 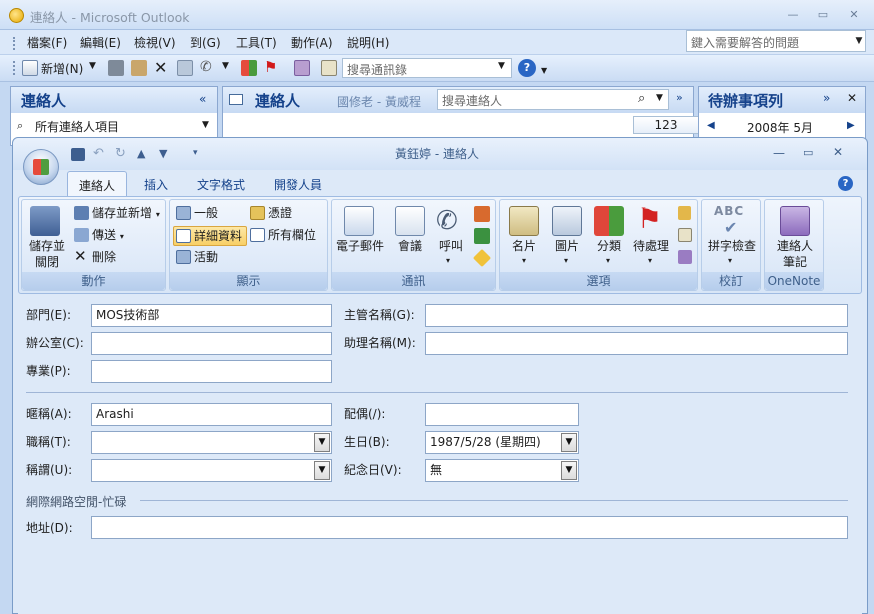 I want to click on email-icon, so click(x=359, y=221).